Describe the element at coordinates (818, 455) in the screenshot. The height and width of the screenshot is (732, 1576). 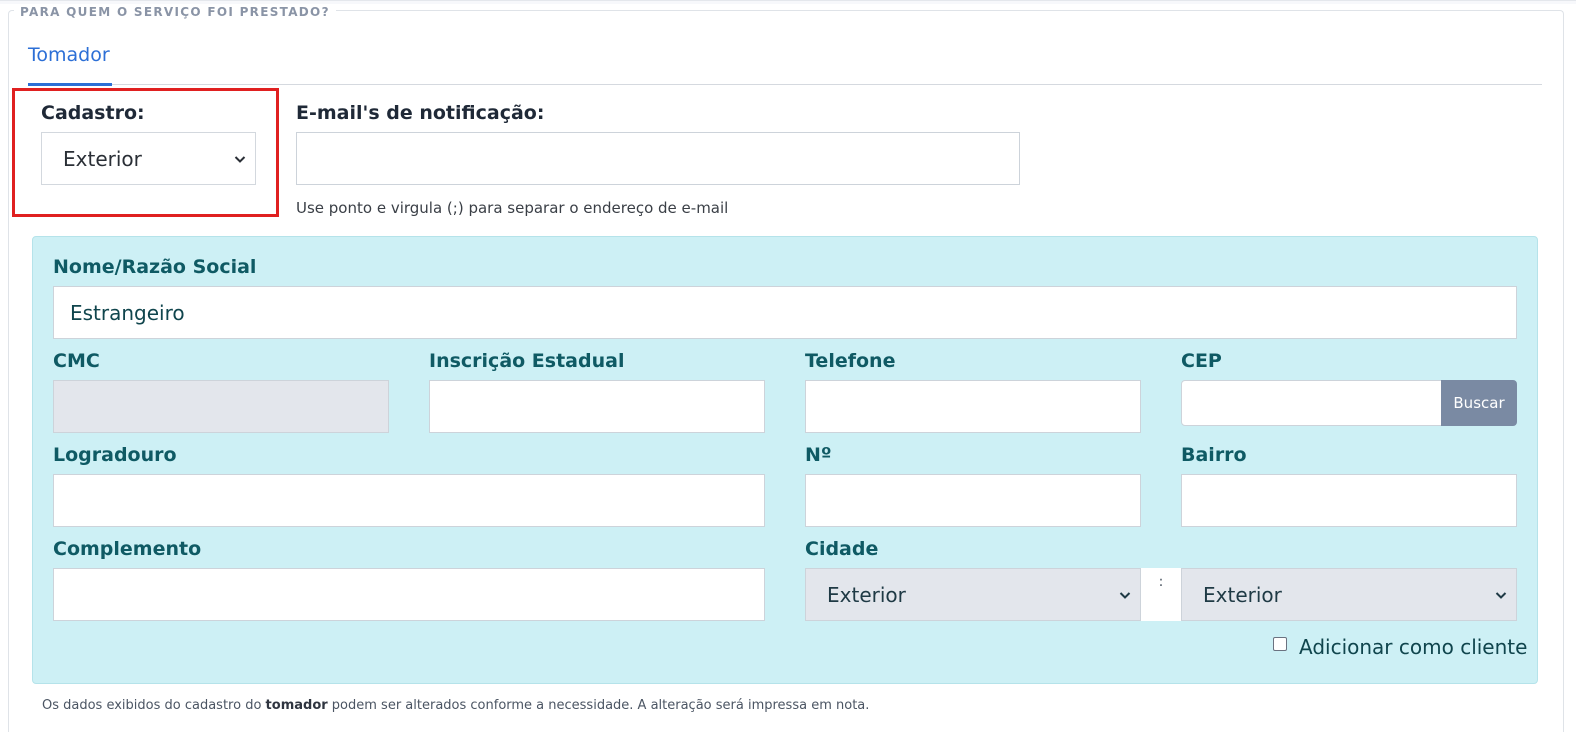
I see `numero-label: Nº` at that location.